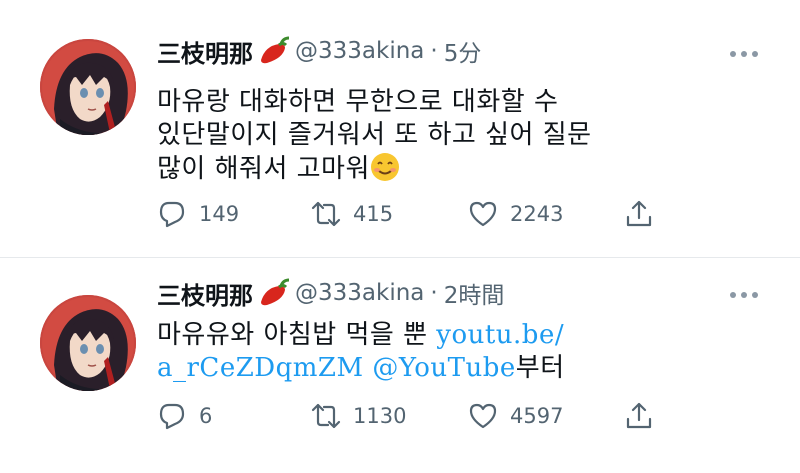  I want to click on reply-button: 6, so click(184, 416).